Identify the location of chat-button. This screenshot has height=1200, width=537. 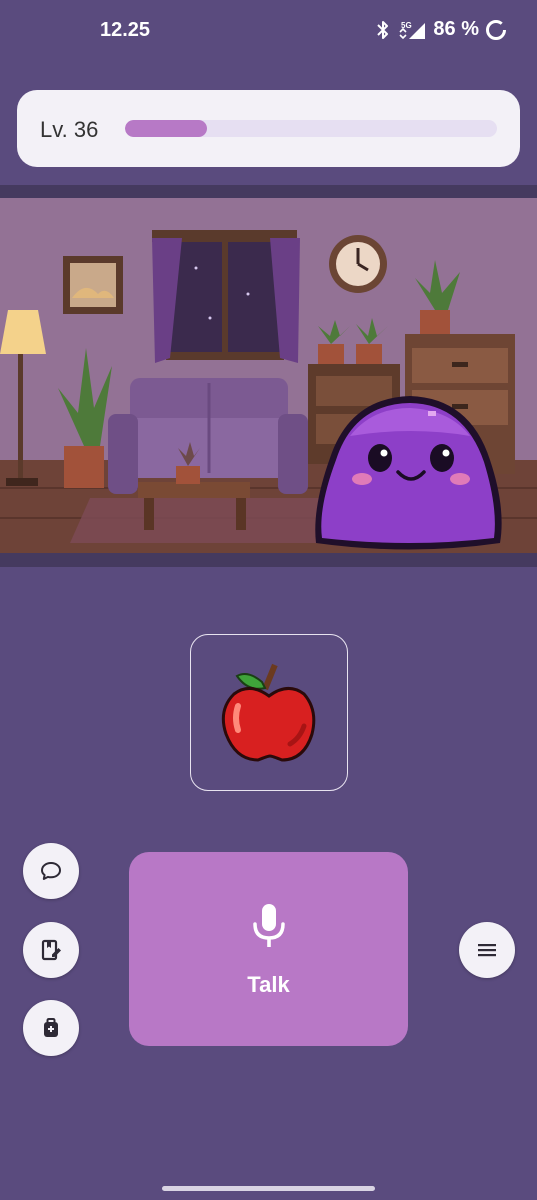
(51, 871).